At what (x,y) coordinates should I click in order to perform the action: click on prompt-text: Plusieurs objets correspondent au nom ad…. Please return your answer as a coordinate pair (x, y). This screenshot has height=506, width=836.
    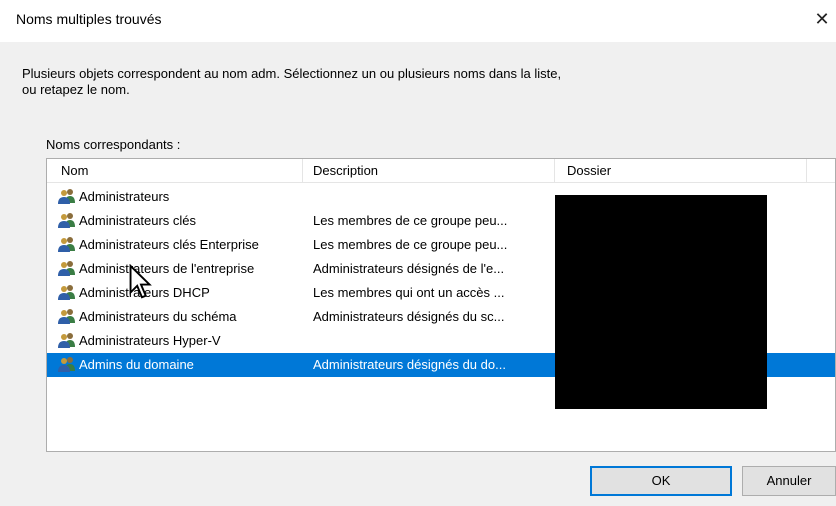
    Looking at the image, I should click on (292, 81).